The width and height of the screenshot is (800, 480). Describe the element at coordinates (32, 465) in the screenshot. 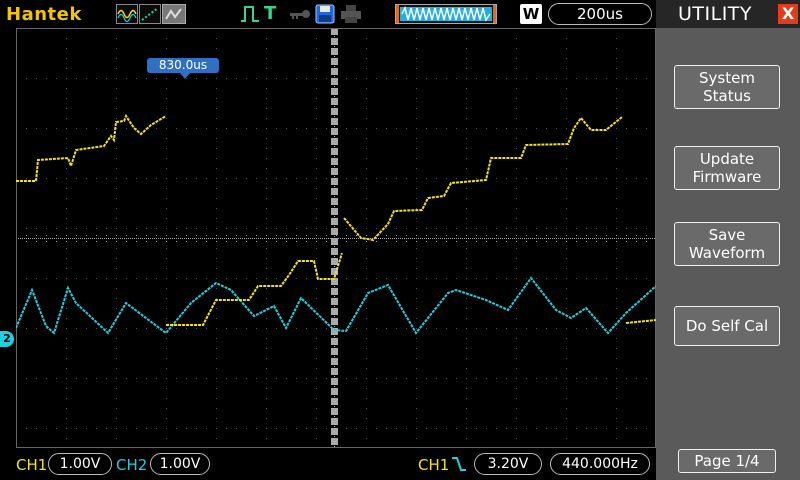

I see `ch1-label: CH1` at that location.